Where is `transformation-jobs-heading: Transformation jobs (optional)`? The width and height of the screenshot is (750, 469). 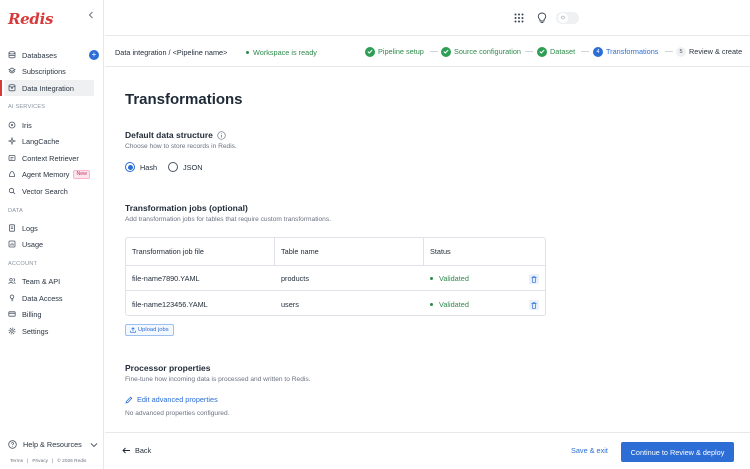
transformation-jobs-heading: Transformation jobs (optional) is located at coordinates (186, 208).